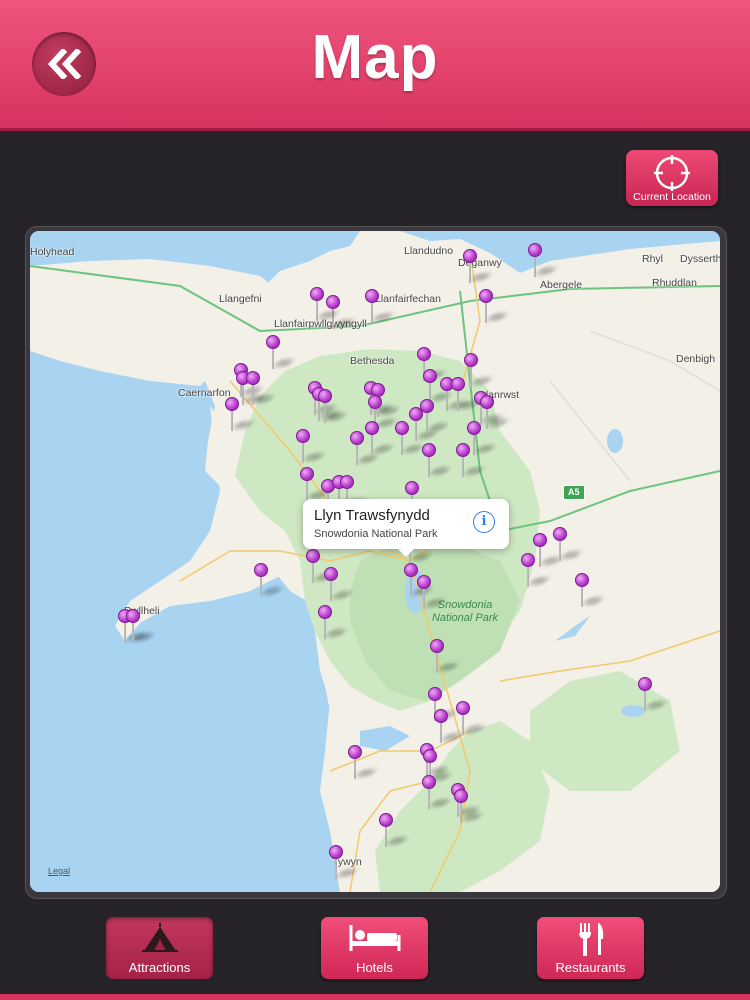  Describe the element at coordinates (374, 938) in the screenshot. I see `bed-icon` at that location.